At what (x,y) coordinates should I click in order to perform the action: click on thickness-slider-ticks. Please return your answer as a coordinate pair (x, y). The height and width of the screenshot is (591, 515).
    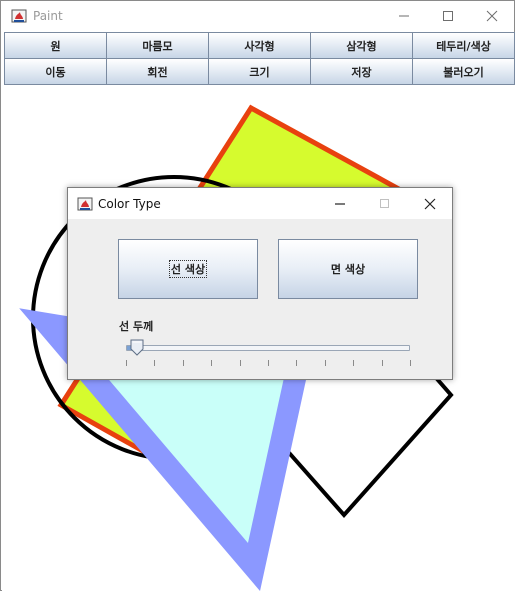
    Looking at the image, I should click on (260, 364).